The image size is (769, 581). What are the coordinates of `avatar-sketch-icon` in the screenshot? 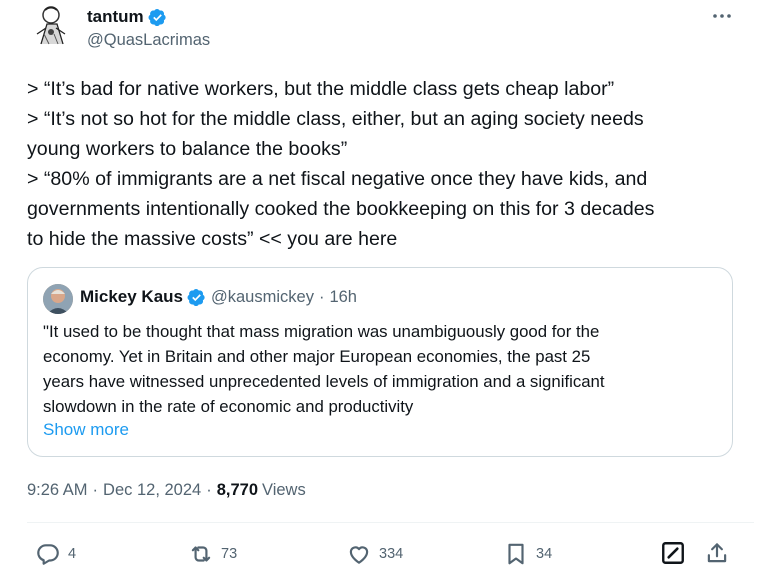 It's located at (52, 26).